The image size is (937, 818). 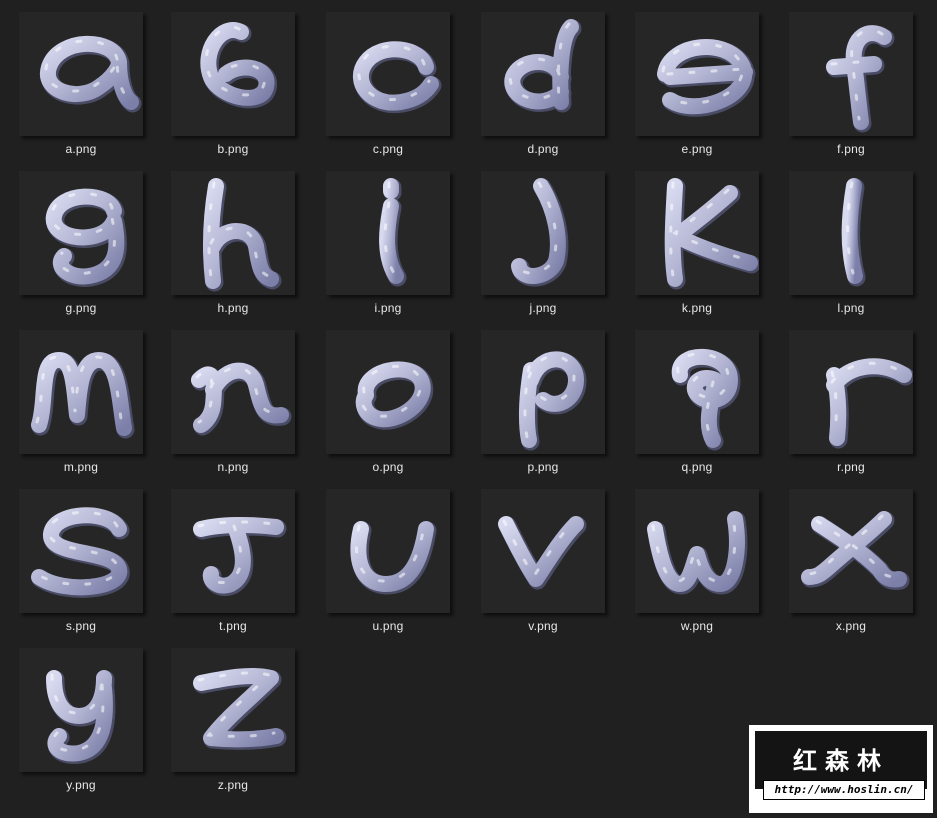 I want to click on bubble-letter-j-icon, so click(x=540, y=232).